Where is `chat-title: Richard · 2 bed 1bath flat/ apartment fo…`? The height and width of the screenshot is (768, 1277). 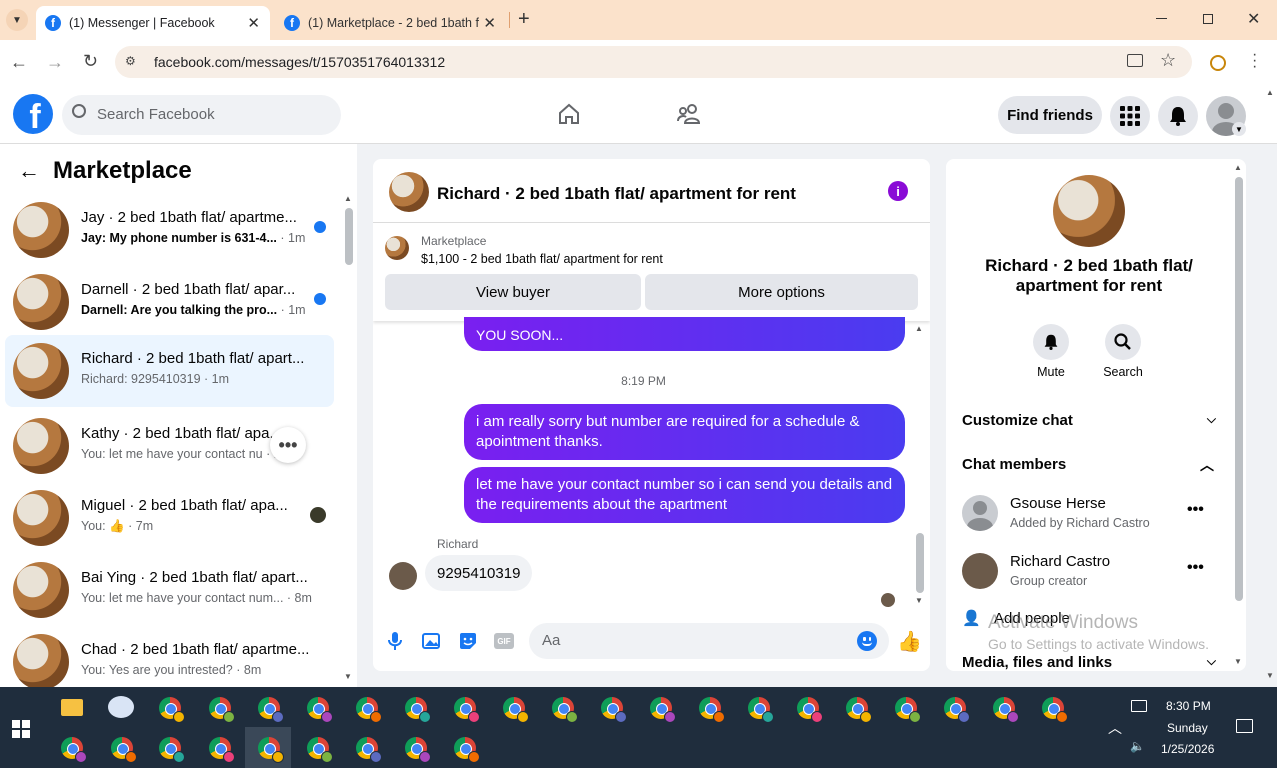 chat-title: Richard · 2 bed 1bath flat/ apartment fo… is located at coordinates (616, 194).